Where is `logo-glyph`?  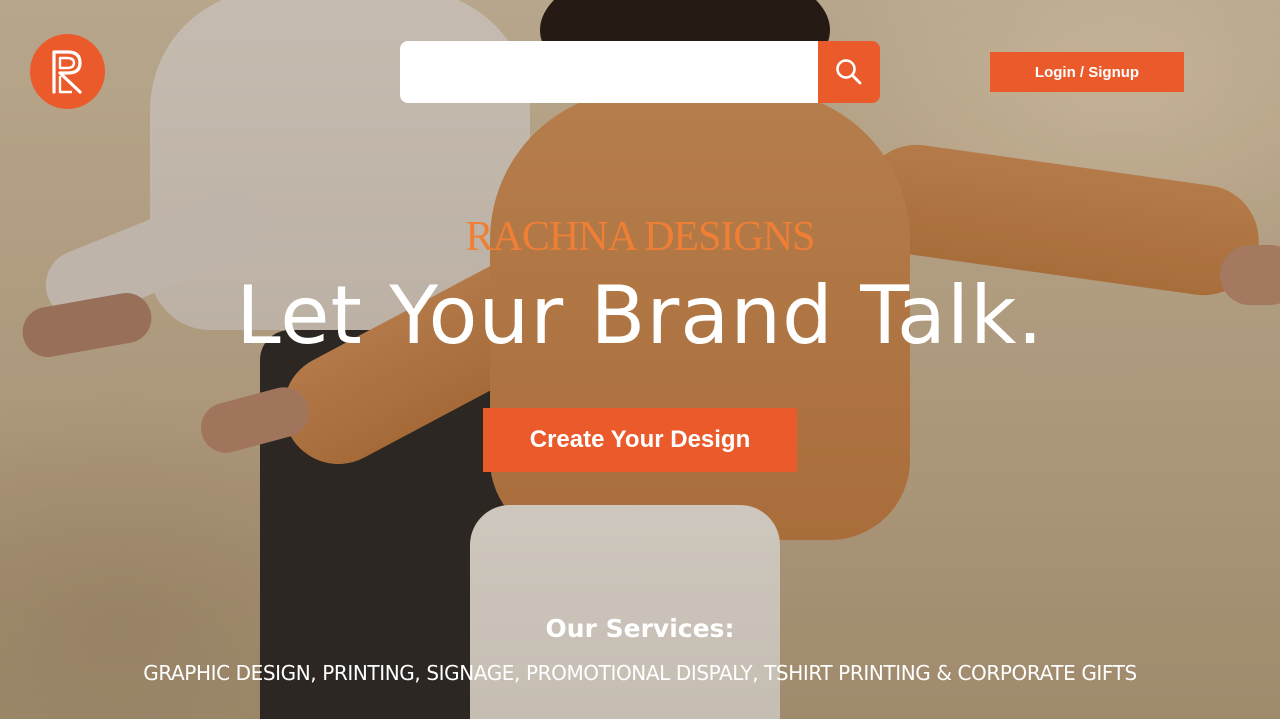
logo-glyph is located at coordinates (66, 71).